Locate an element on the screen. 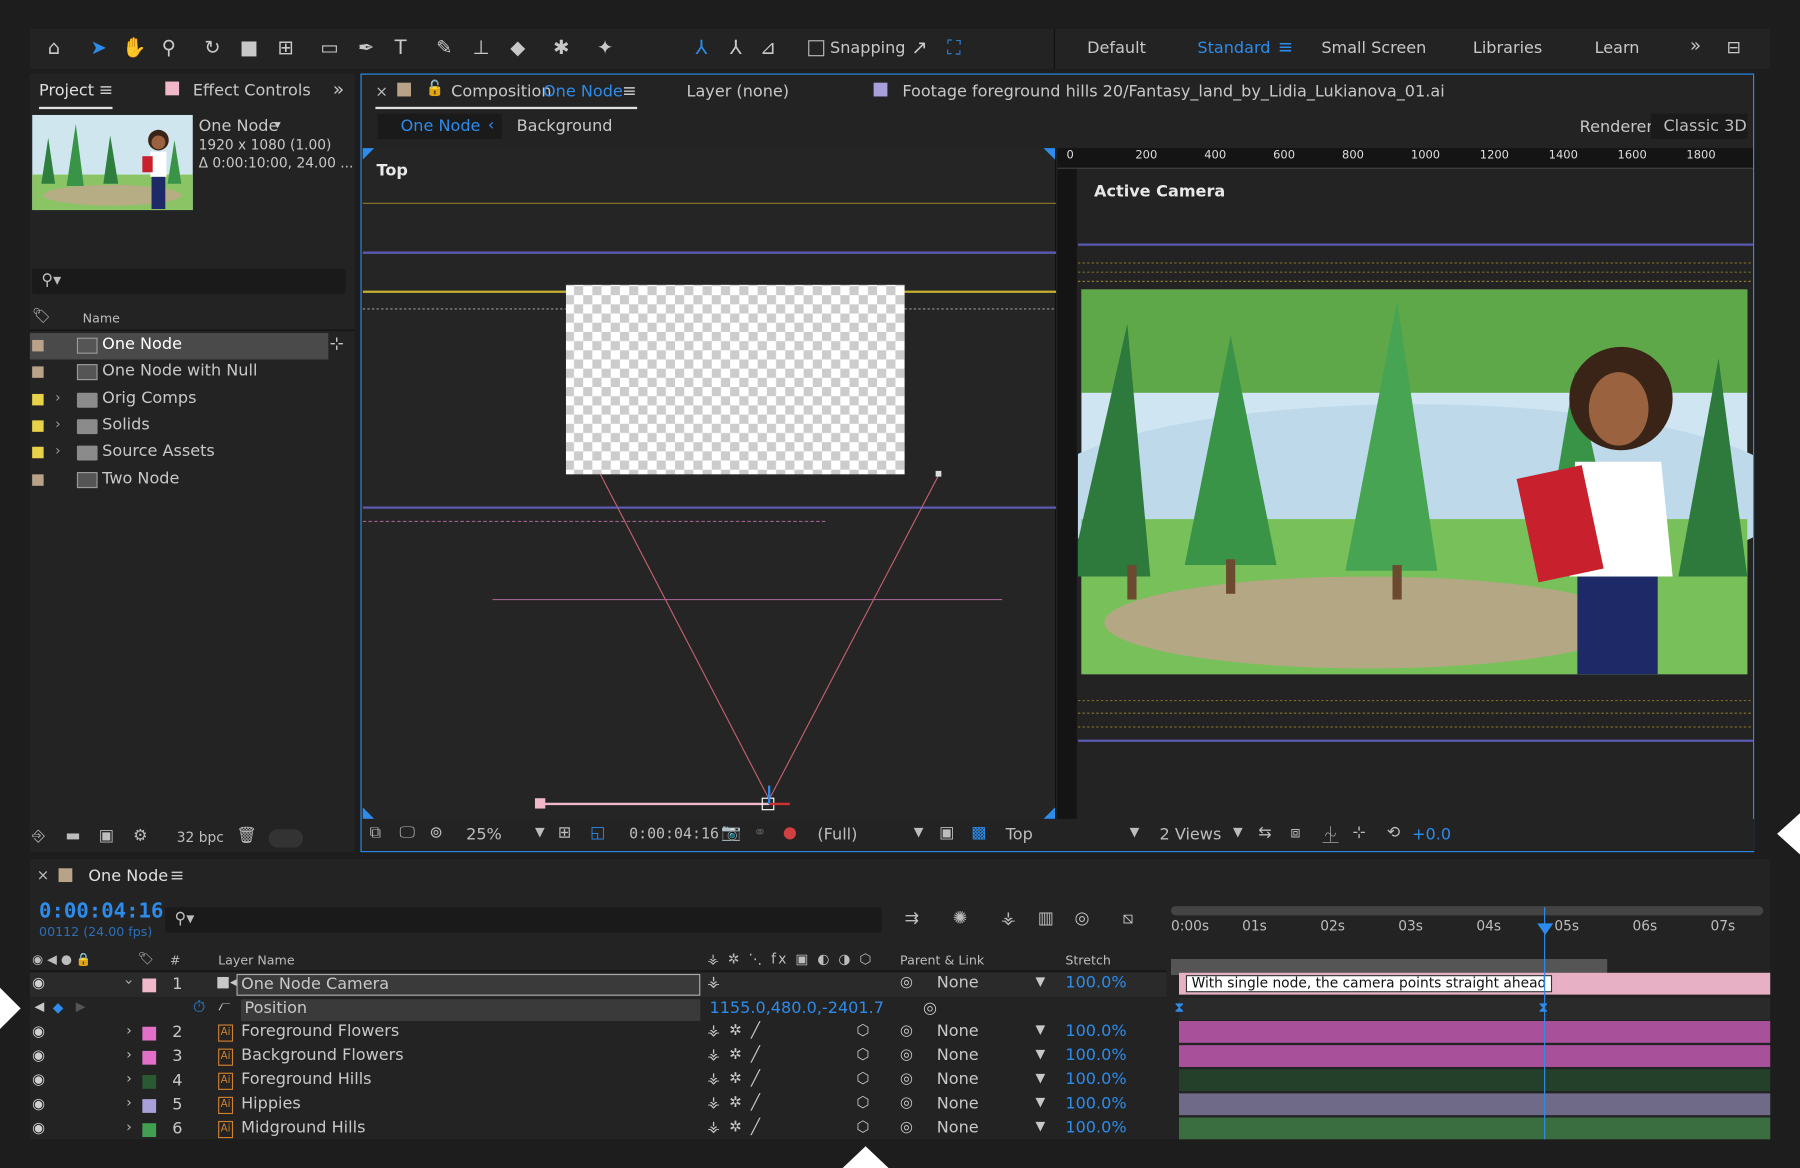 The height and width of the screenshot is (1168, 1800). keyframe-icon: ⧗ is located at coordinates (1179, 1007).